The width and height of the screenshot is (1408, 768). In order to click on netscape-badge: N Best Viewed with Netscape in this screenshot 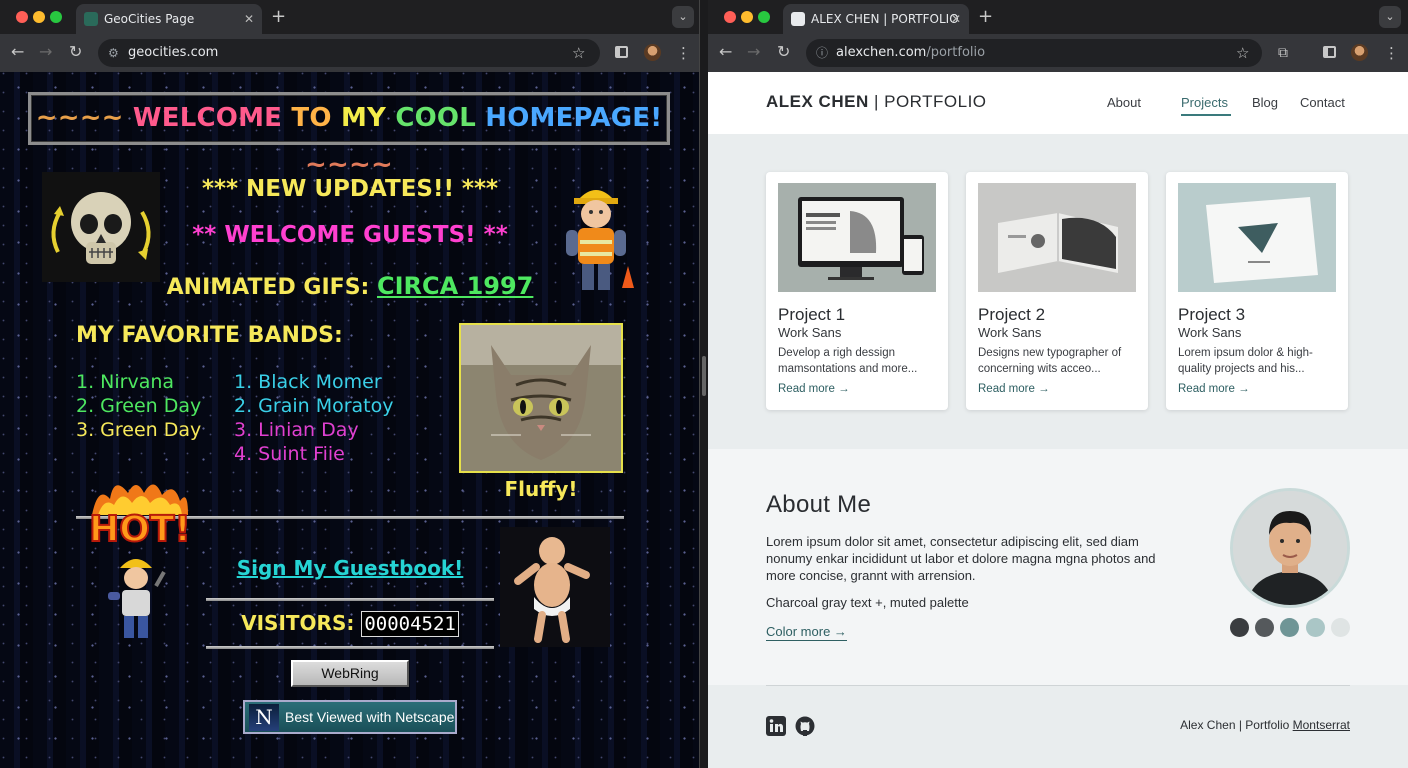, I will do `click(350, 717)`.